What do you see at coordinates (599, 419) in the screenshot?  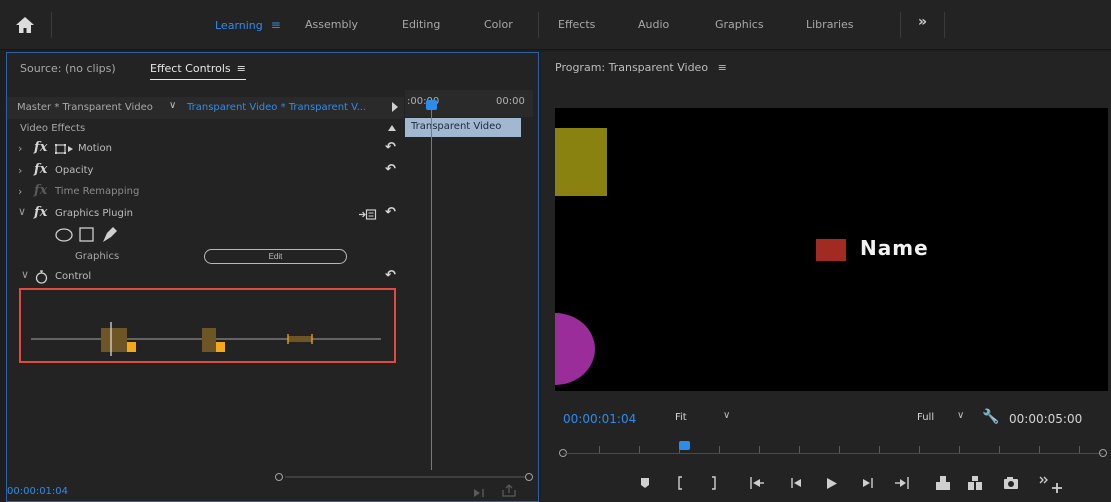 I see `current-timecode: 00:00:01:04` at bounding box center [599, 419].